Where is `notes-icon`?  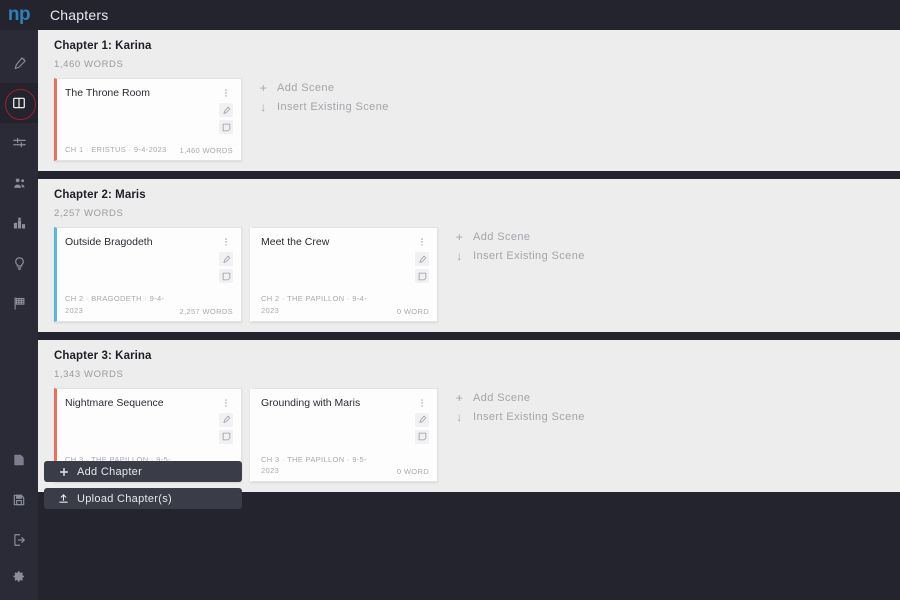 notes-icon is located at coordinates (19, 460).